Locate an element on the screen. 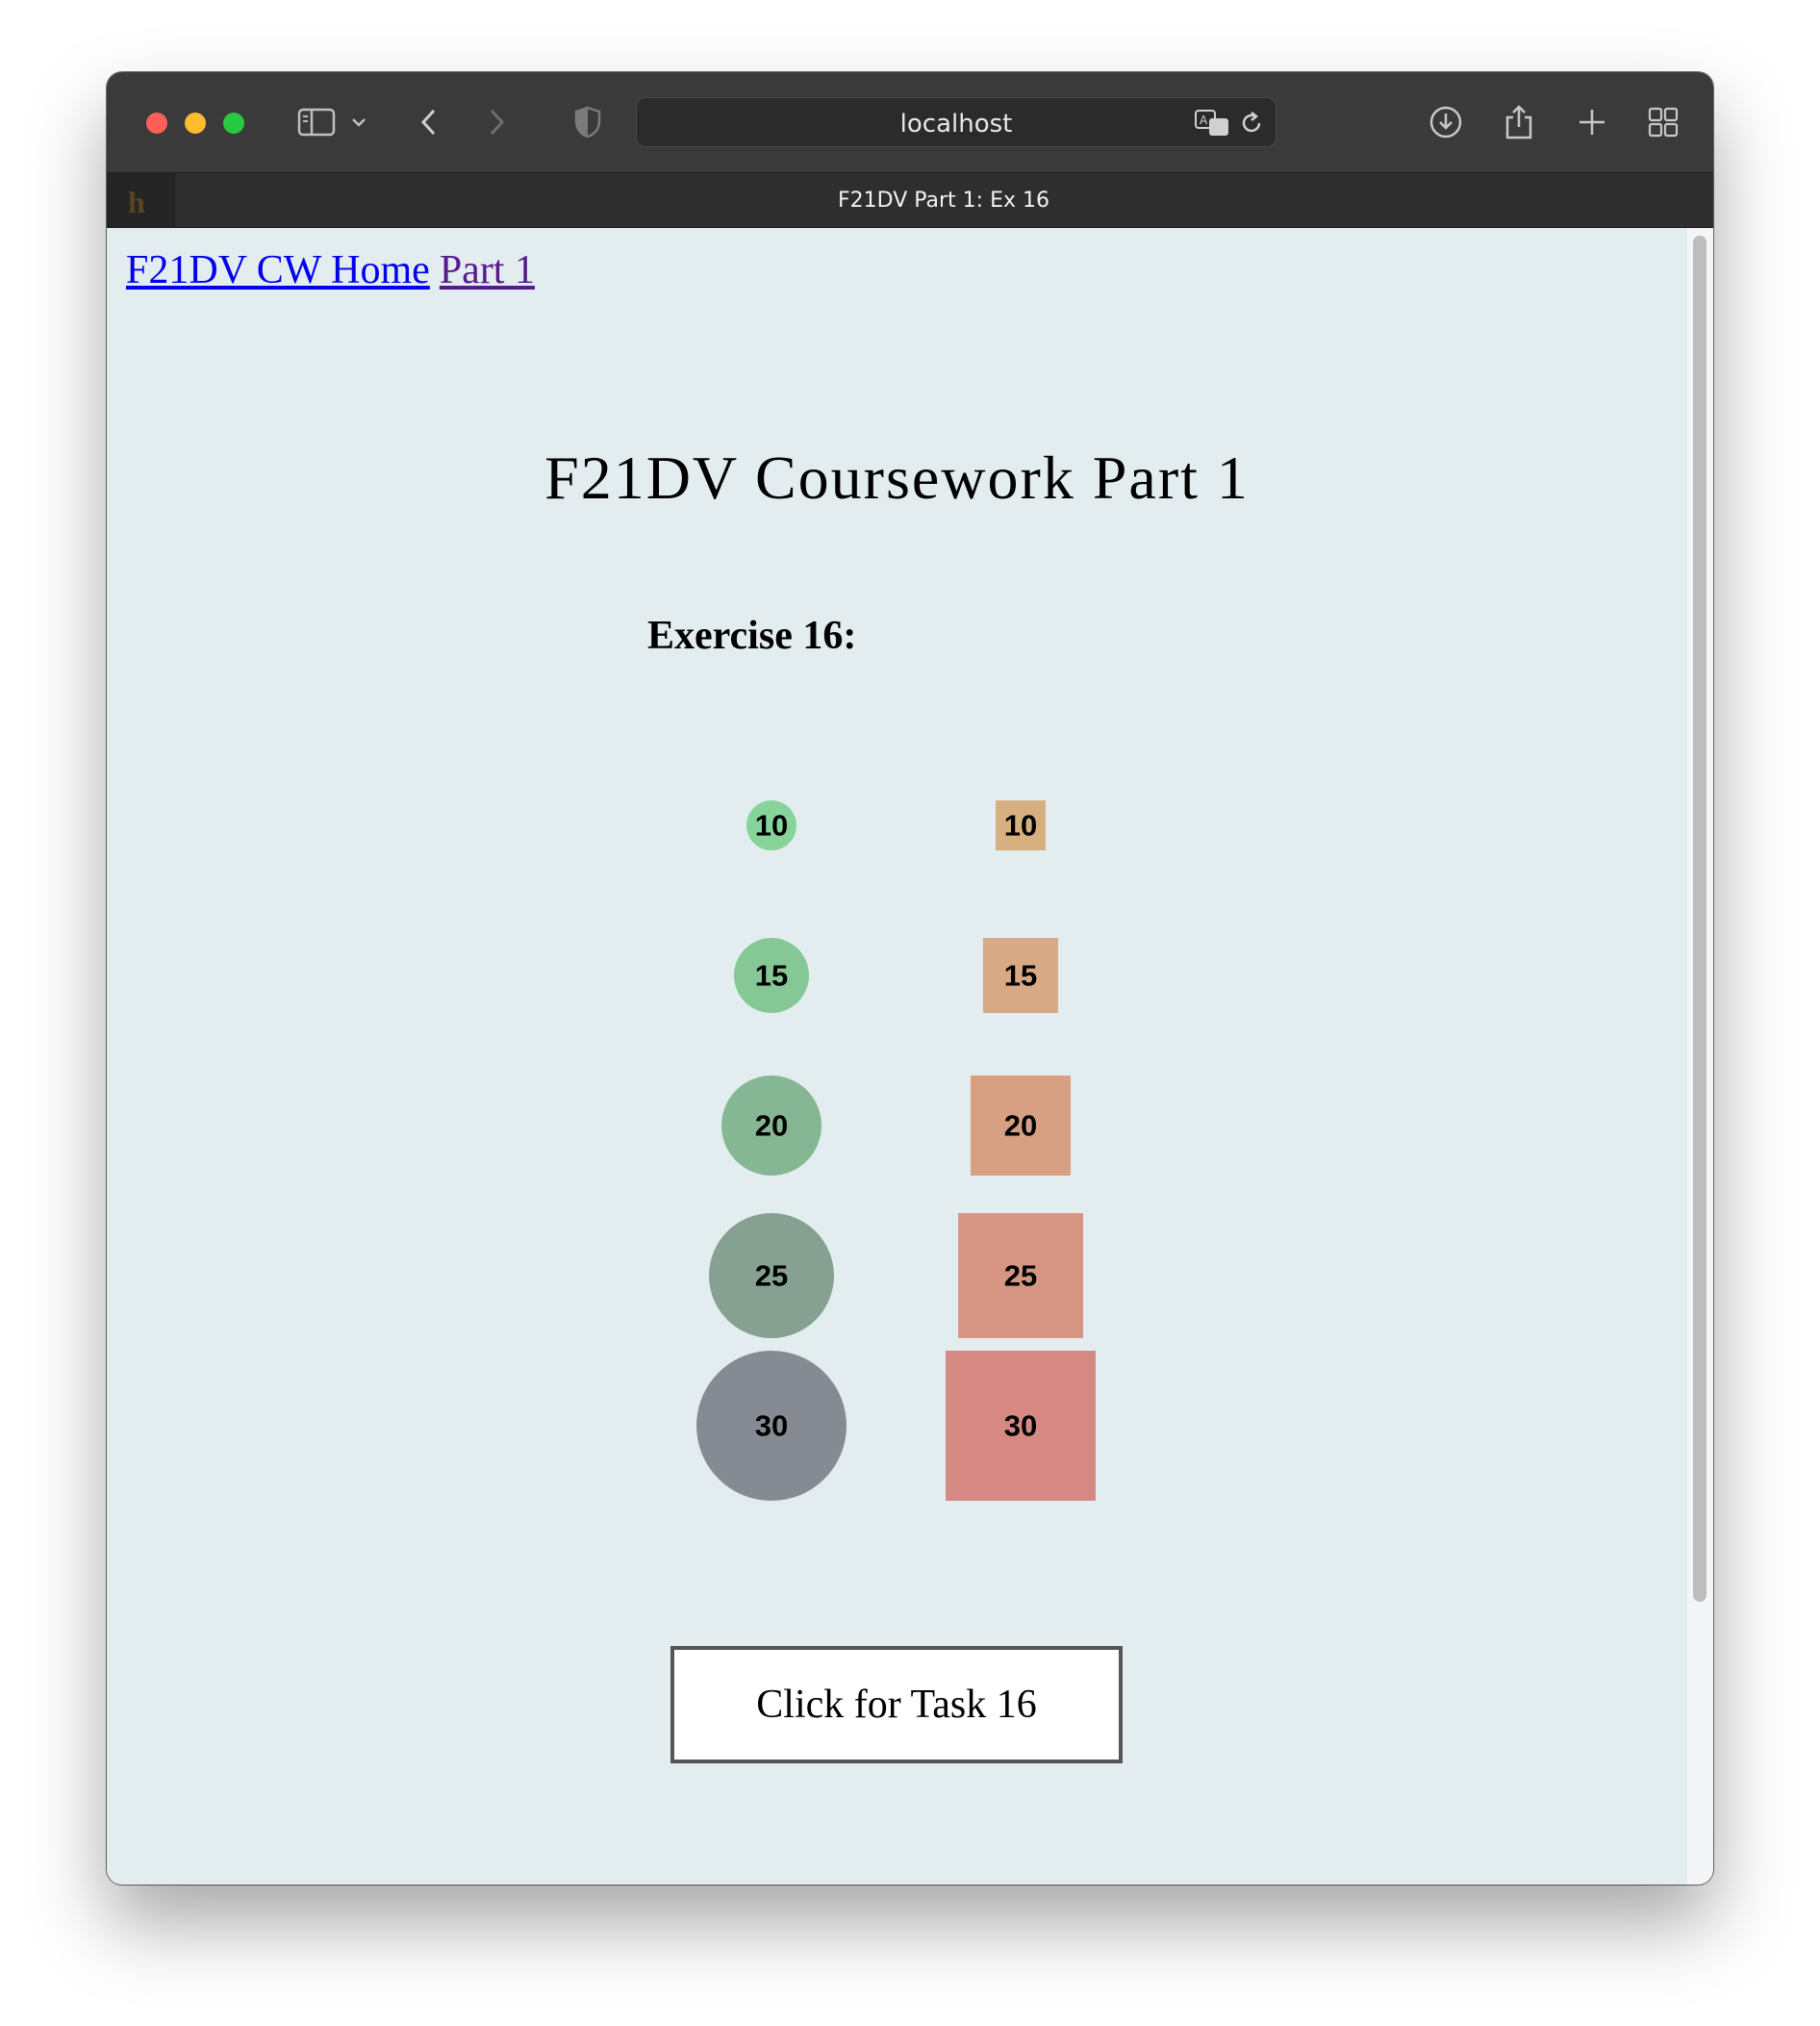  back-icon is located at coordinates (429, 122).